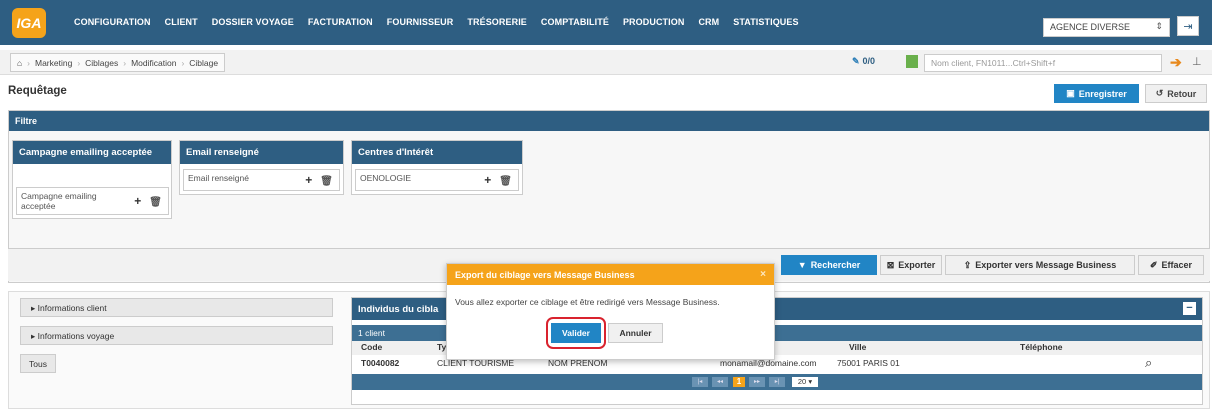  Describe the element at coordinates (890, 264) in the screenshot. I see `excel-icon: ⊠` at that location.